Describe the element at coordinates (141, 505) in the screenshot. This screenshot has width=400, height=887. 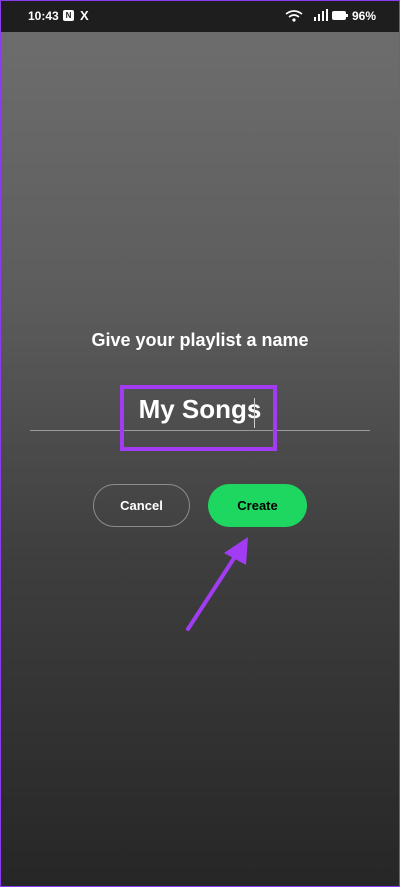
I see `cancel-button: Cancel` at that location.